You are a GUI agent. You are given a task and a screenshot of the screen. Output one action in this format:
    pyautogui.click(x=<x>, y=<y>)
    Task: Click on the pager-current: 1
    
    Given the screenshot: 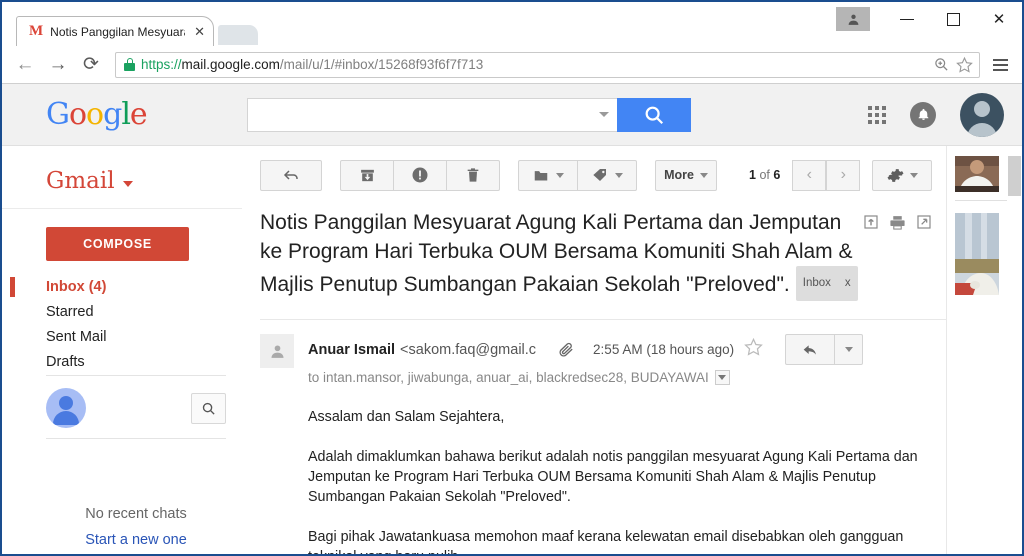 What is the action you would take?
    pyautogui.click(x=752, y=175)
    